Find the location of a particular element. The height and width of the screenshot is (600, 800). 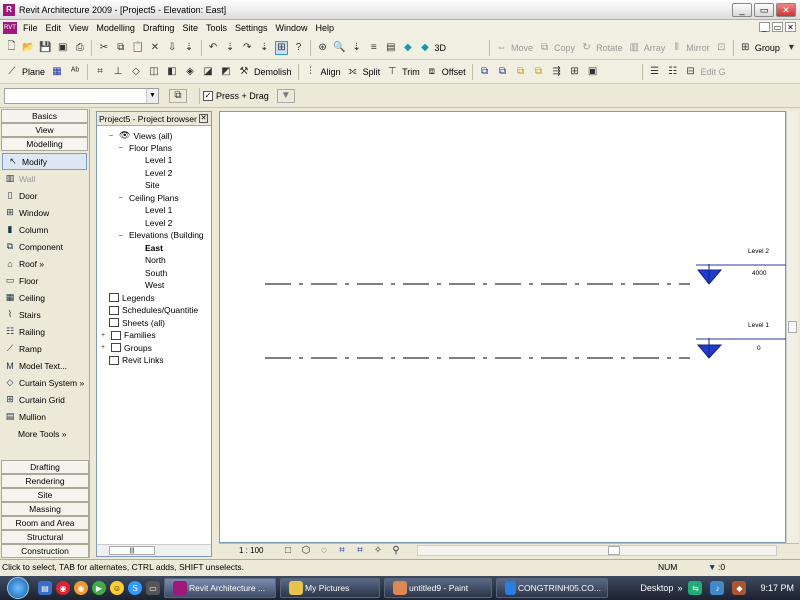

tab-view: View is located at coordinates (44, 130).